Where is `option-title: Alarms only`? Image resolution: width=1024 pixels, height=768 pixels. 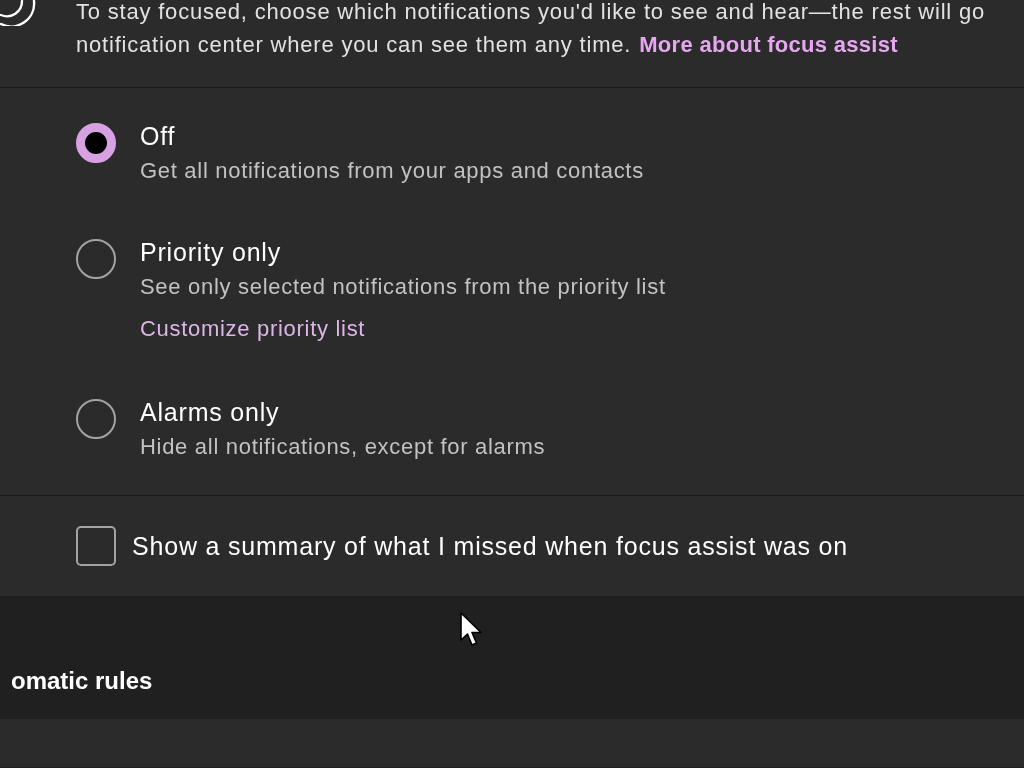
option-title: Alarms only is located at coordinates (210, 412).